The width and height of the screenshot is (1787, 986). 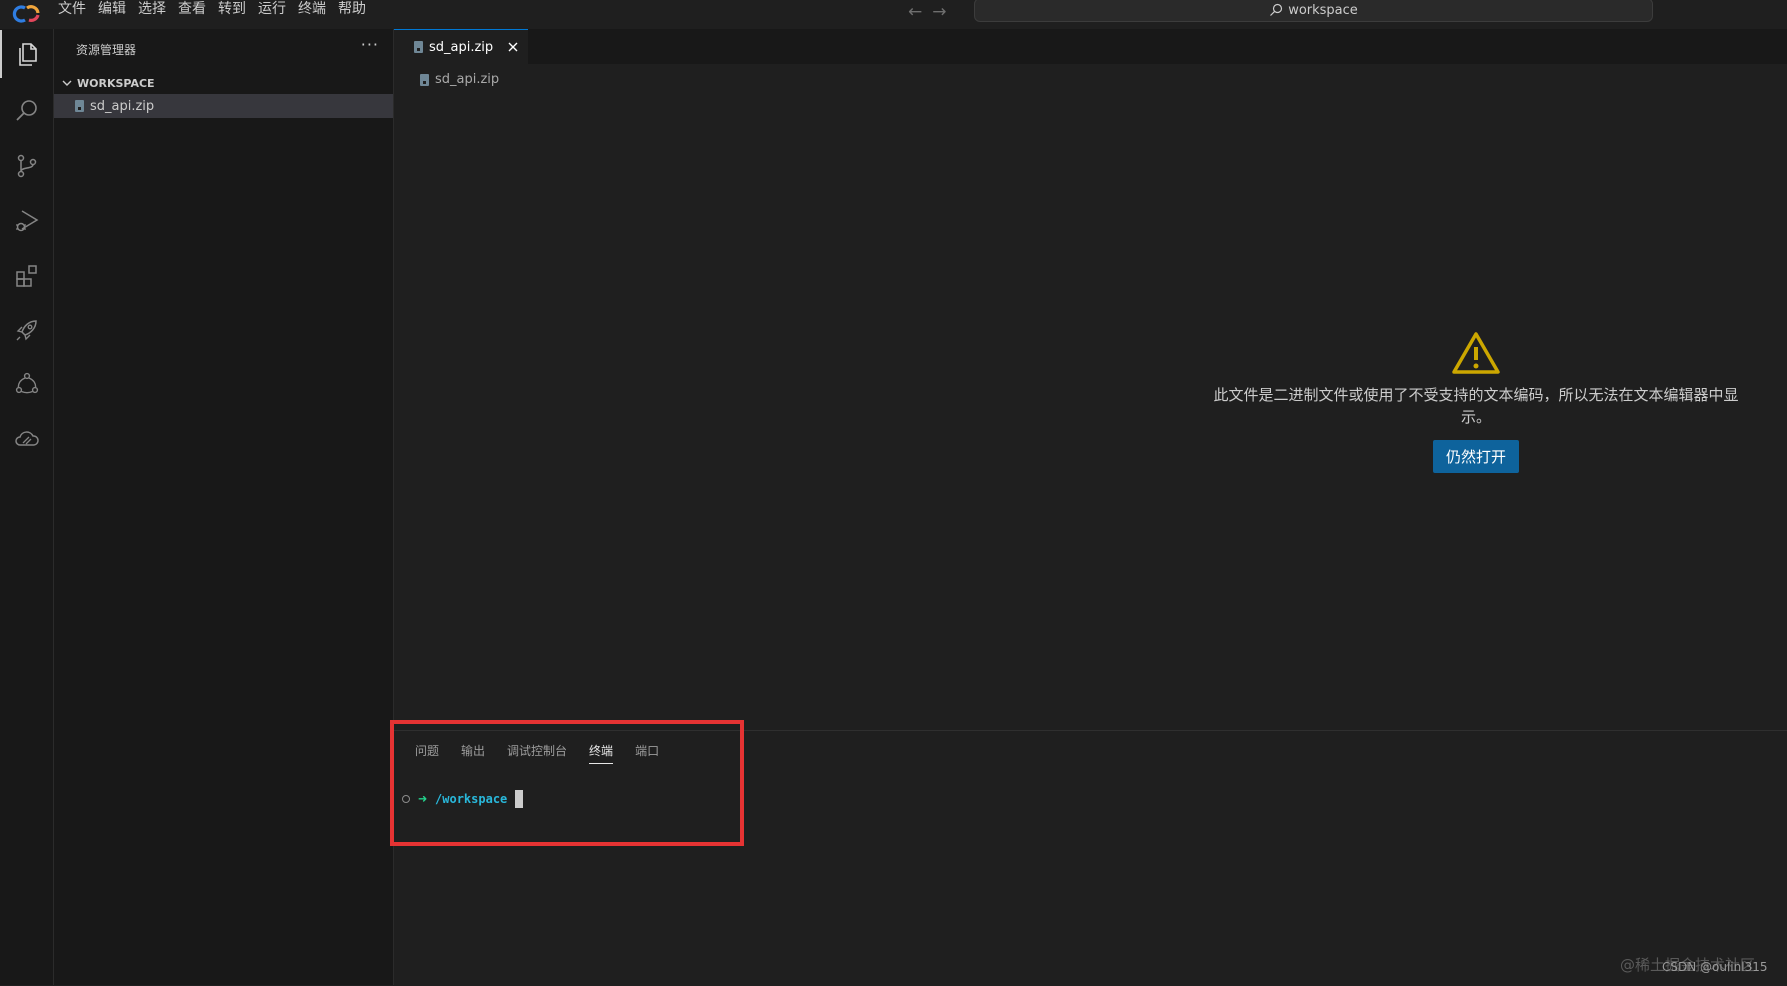 What do you see at coordinates (122, 106) in the screenshot?
I see `file-tree-item-label: sd_api.zip` at bounding box center [122, 106].